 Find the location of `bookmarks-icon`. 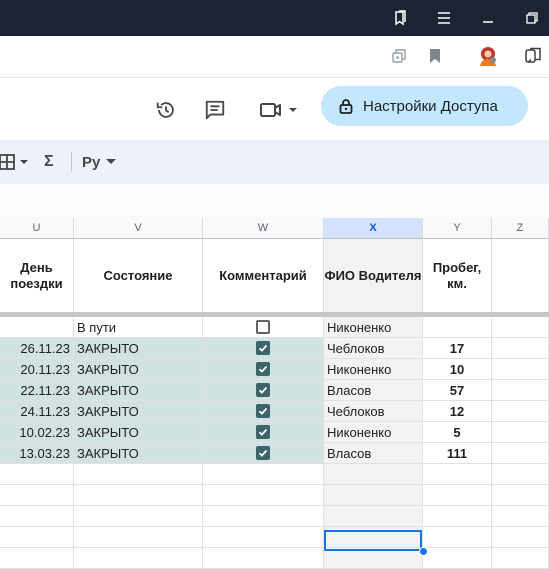

bookmarks-icon is located at coordinates (400, 18).